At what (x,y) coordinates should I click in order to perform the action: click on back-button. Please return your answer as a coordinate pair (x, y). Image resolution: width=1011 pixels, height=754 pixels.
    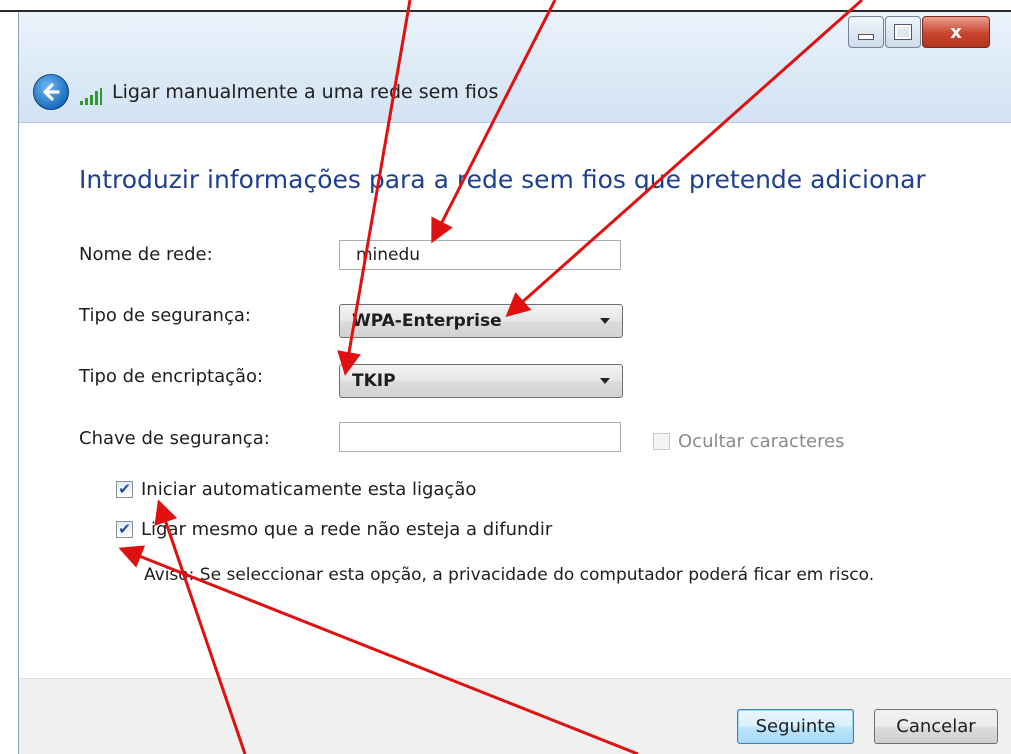
    Looking at the image, I should click on (51, 92).